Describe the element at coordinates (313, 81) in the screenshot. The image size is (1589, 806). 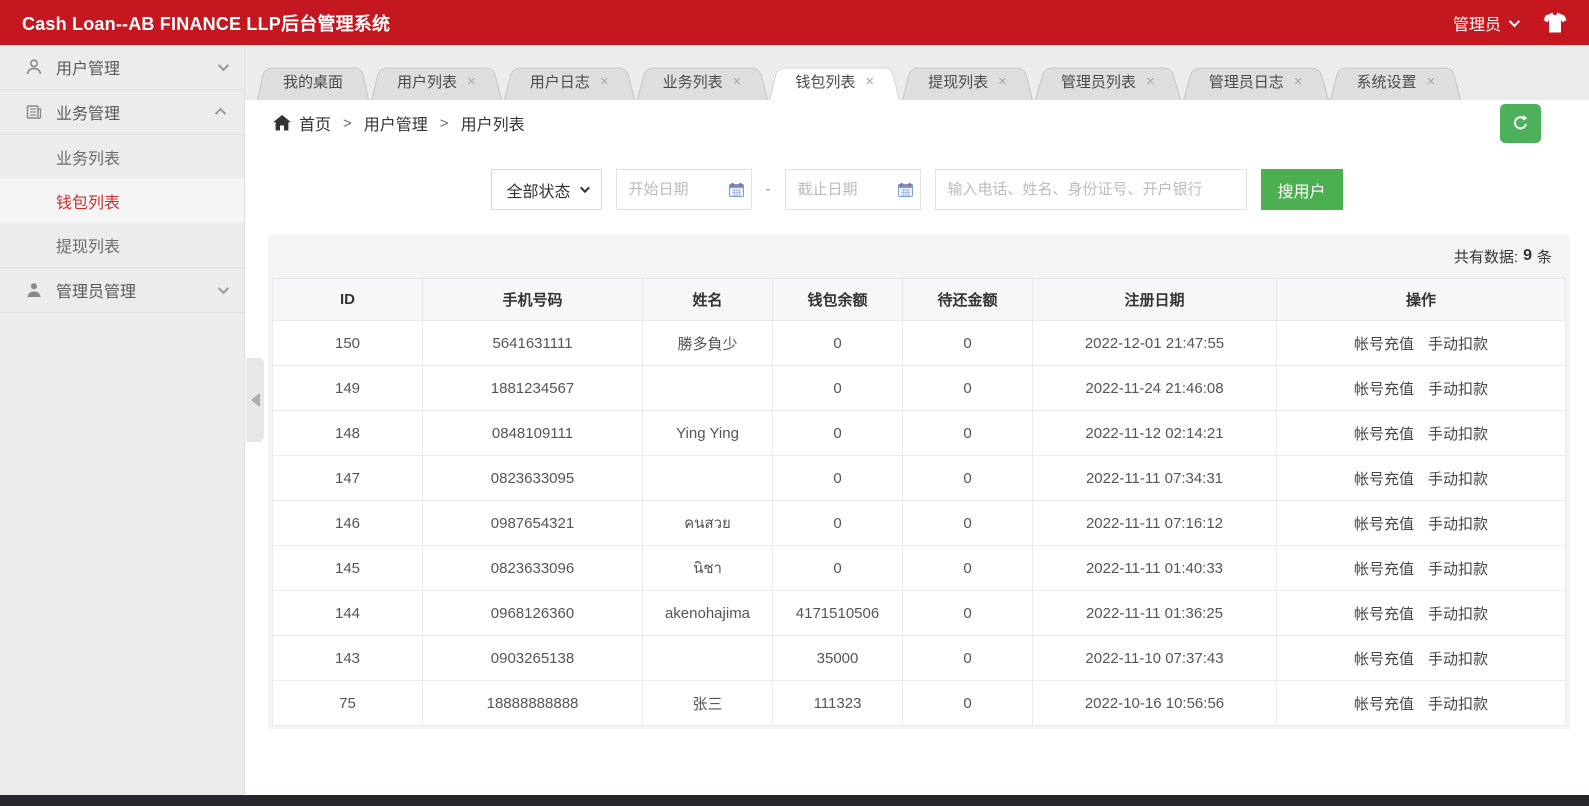
I see `tab-my-desktop: 我的桌面` at that location.